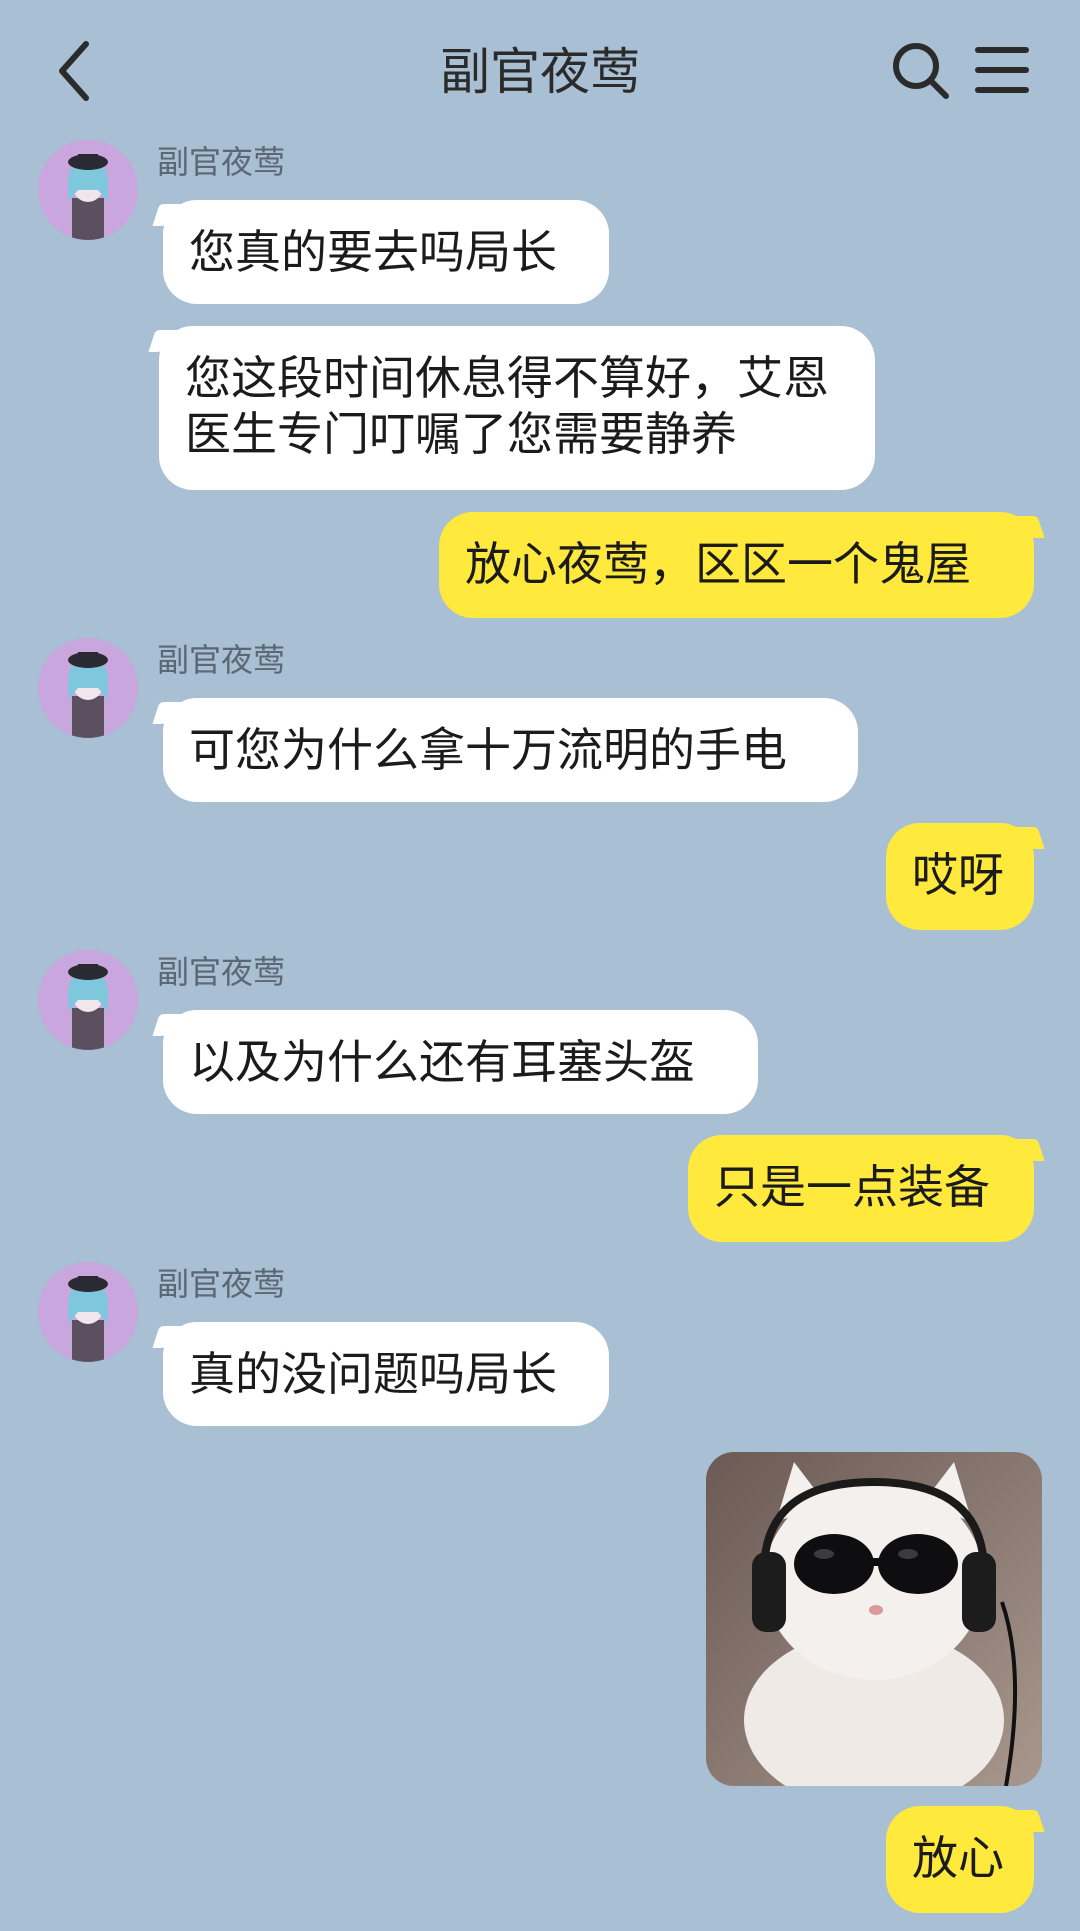 The image size is (1080, 1931). What do you see at coordinates (510, 750) in the screenshot?
I see `message-bubble-incoming: 可您为什么拿十万流明的手电` at bounding box center [510, 750].